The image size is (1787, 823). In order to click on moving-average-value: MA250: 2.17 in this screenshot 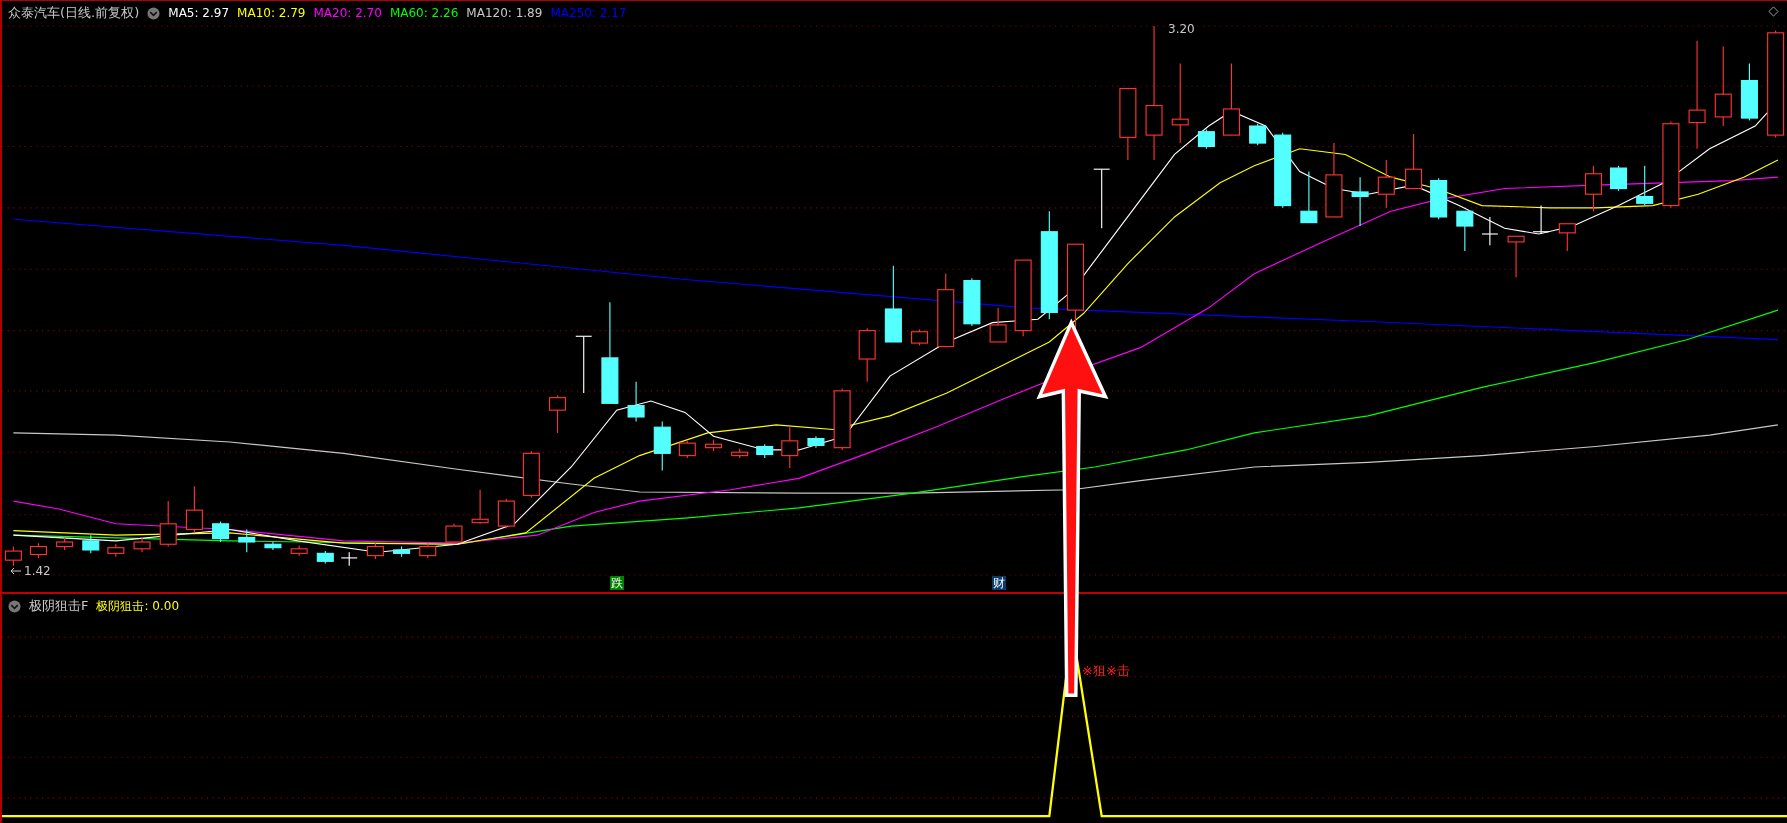, I will do `click(588, 13)`.